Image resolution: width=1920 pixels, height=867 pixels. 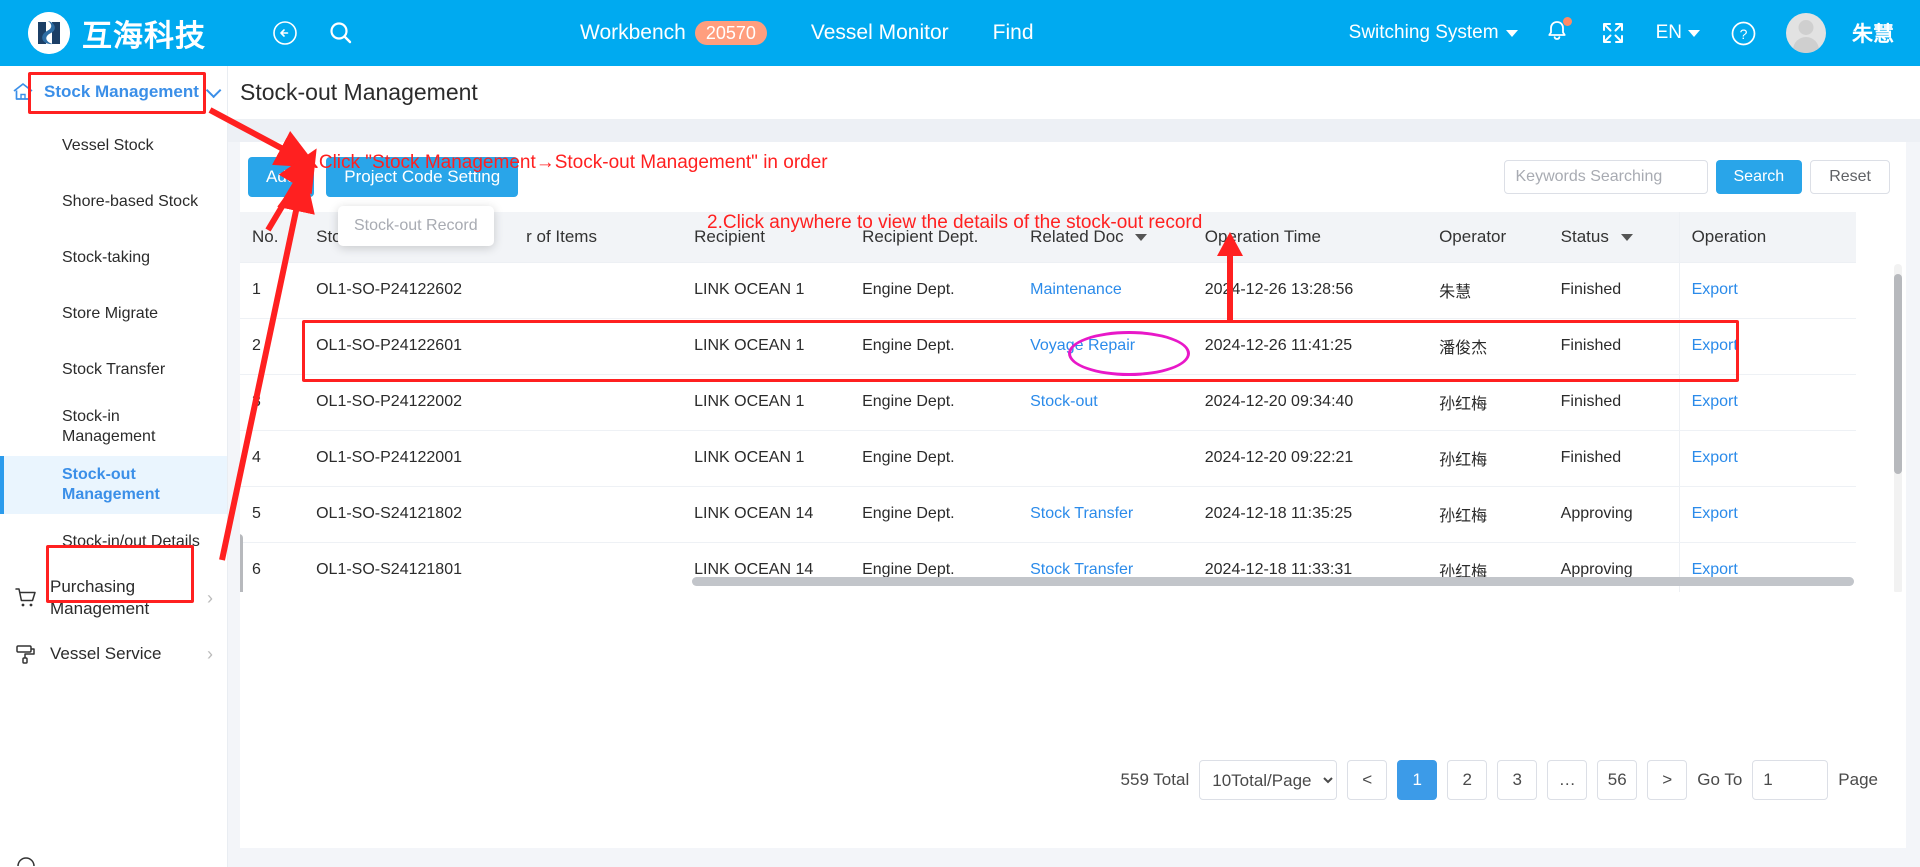 I want to click on cell-status: Approving, so click(x=1614, y=514).